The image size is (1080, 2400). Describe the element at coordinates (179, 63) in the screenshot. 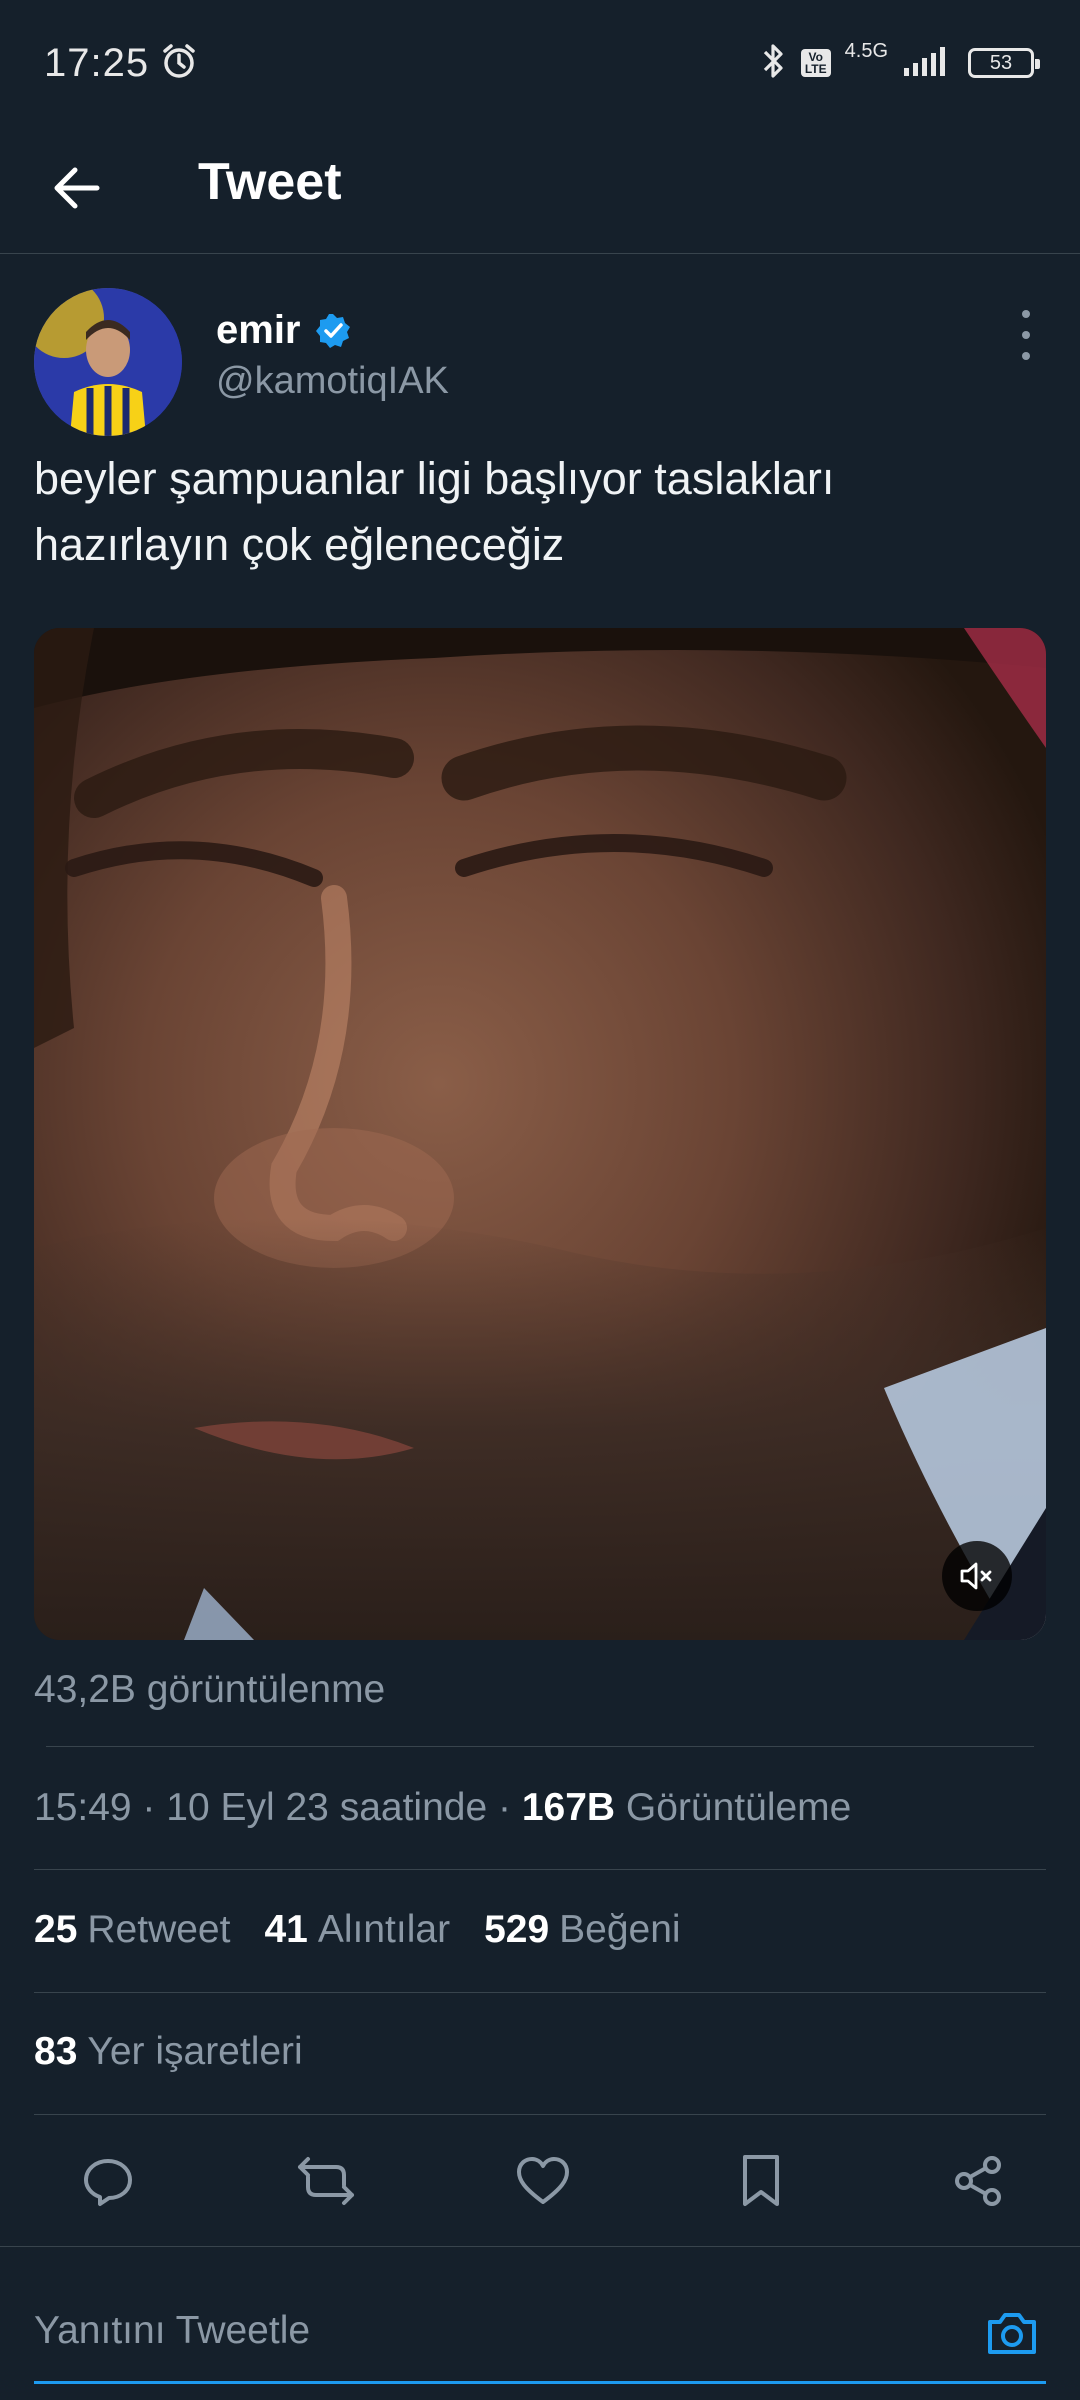

I see `alarm-icon` at that location.